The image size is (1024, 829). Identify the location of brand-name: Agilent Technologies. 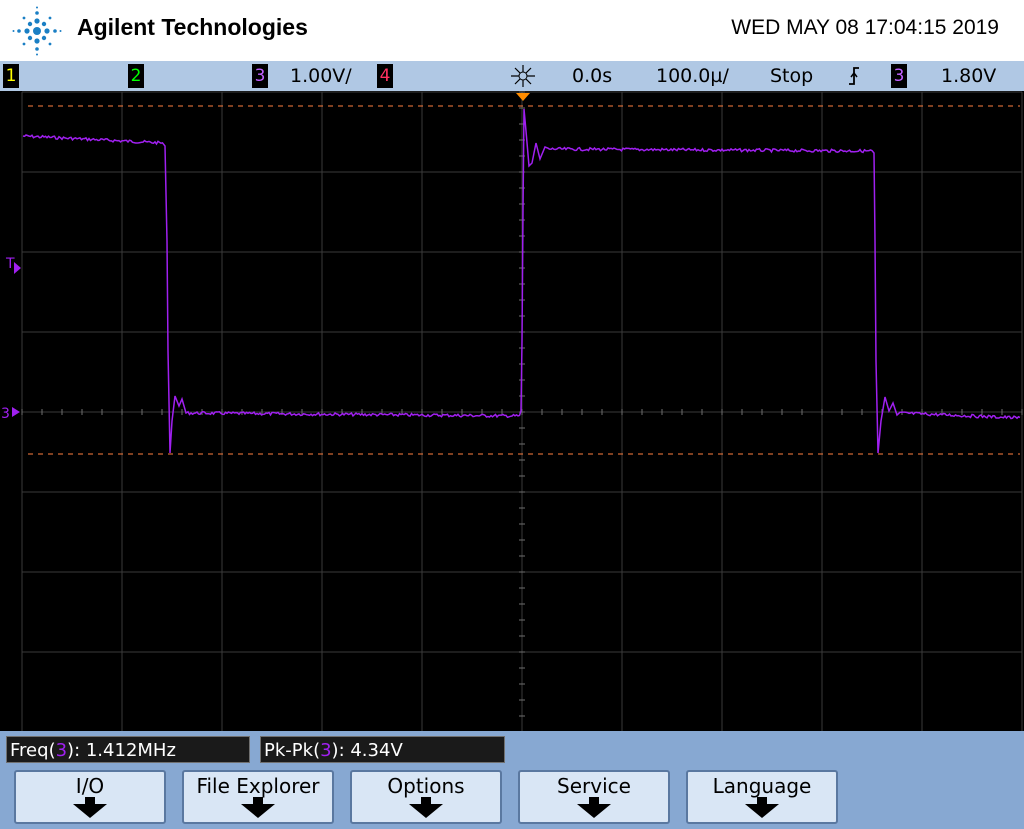
(192, 27).